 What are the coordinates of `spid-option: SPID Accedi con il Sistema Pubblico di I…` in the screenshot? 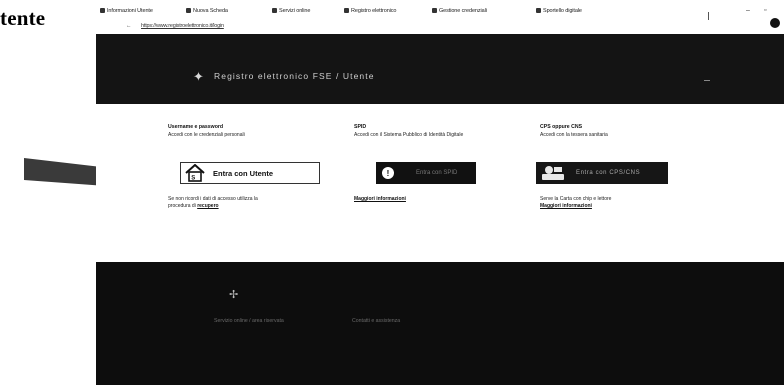 It's located at (441, 131).